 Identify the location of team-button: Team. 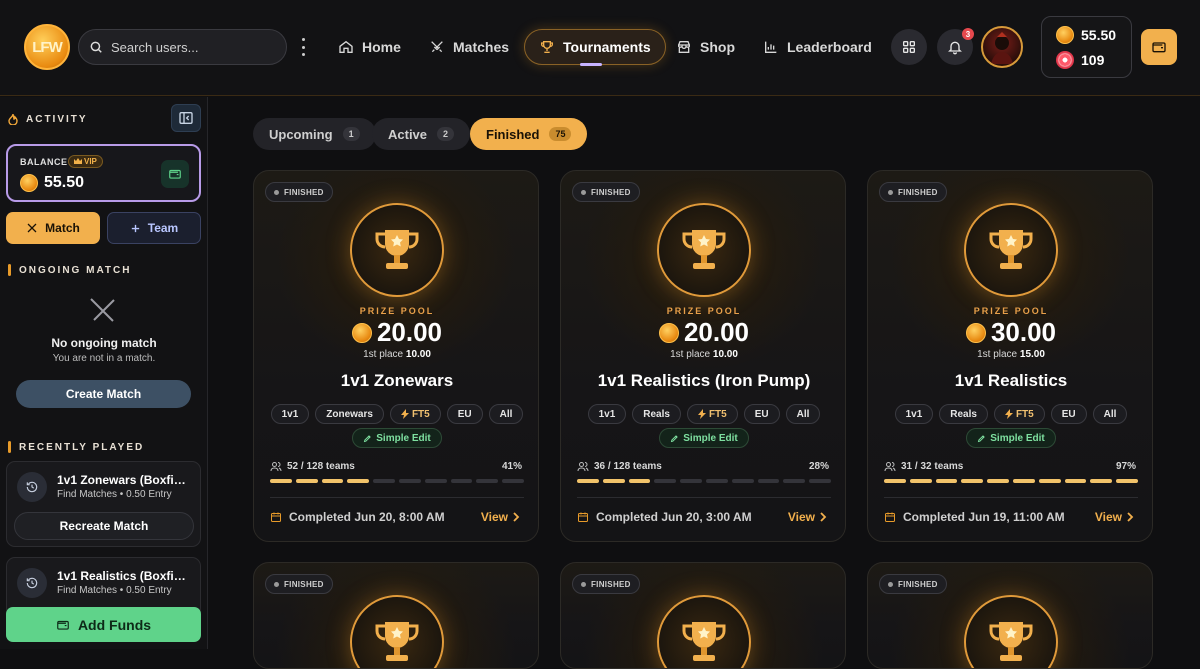
(154, 228).